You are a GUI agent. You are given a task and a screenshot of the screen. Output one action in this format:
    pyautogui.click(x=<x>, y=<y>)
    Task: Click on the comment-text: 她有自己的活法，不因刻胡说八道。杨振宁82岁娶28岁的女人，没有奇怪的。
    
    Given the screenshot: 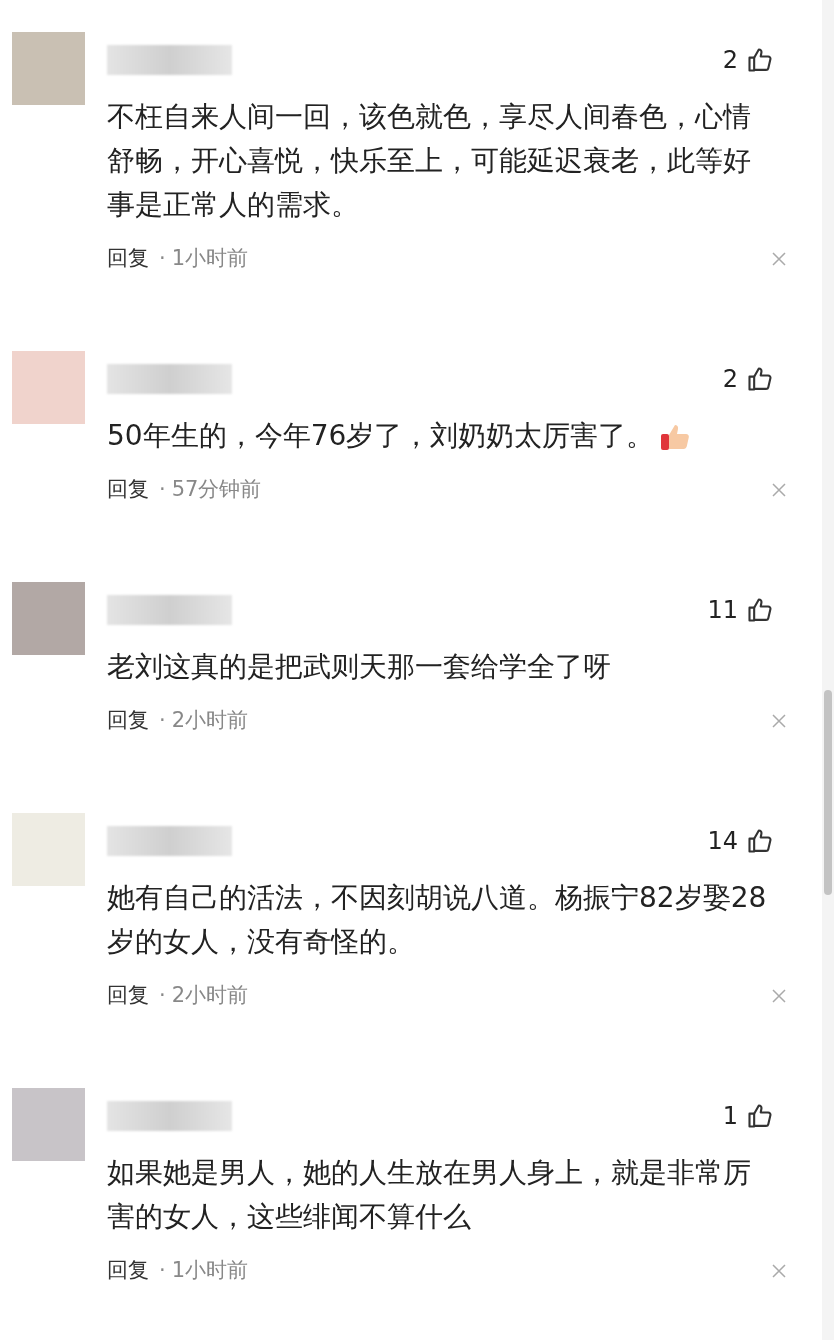 What is the action you would take?
    pyautogui.click(x=437, y=920)
    